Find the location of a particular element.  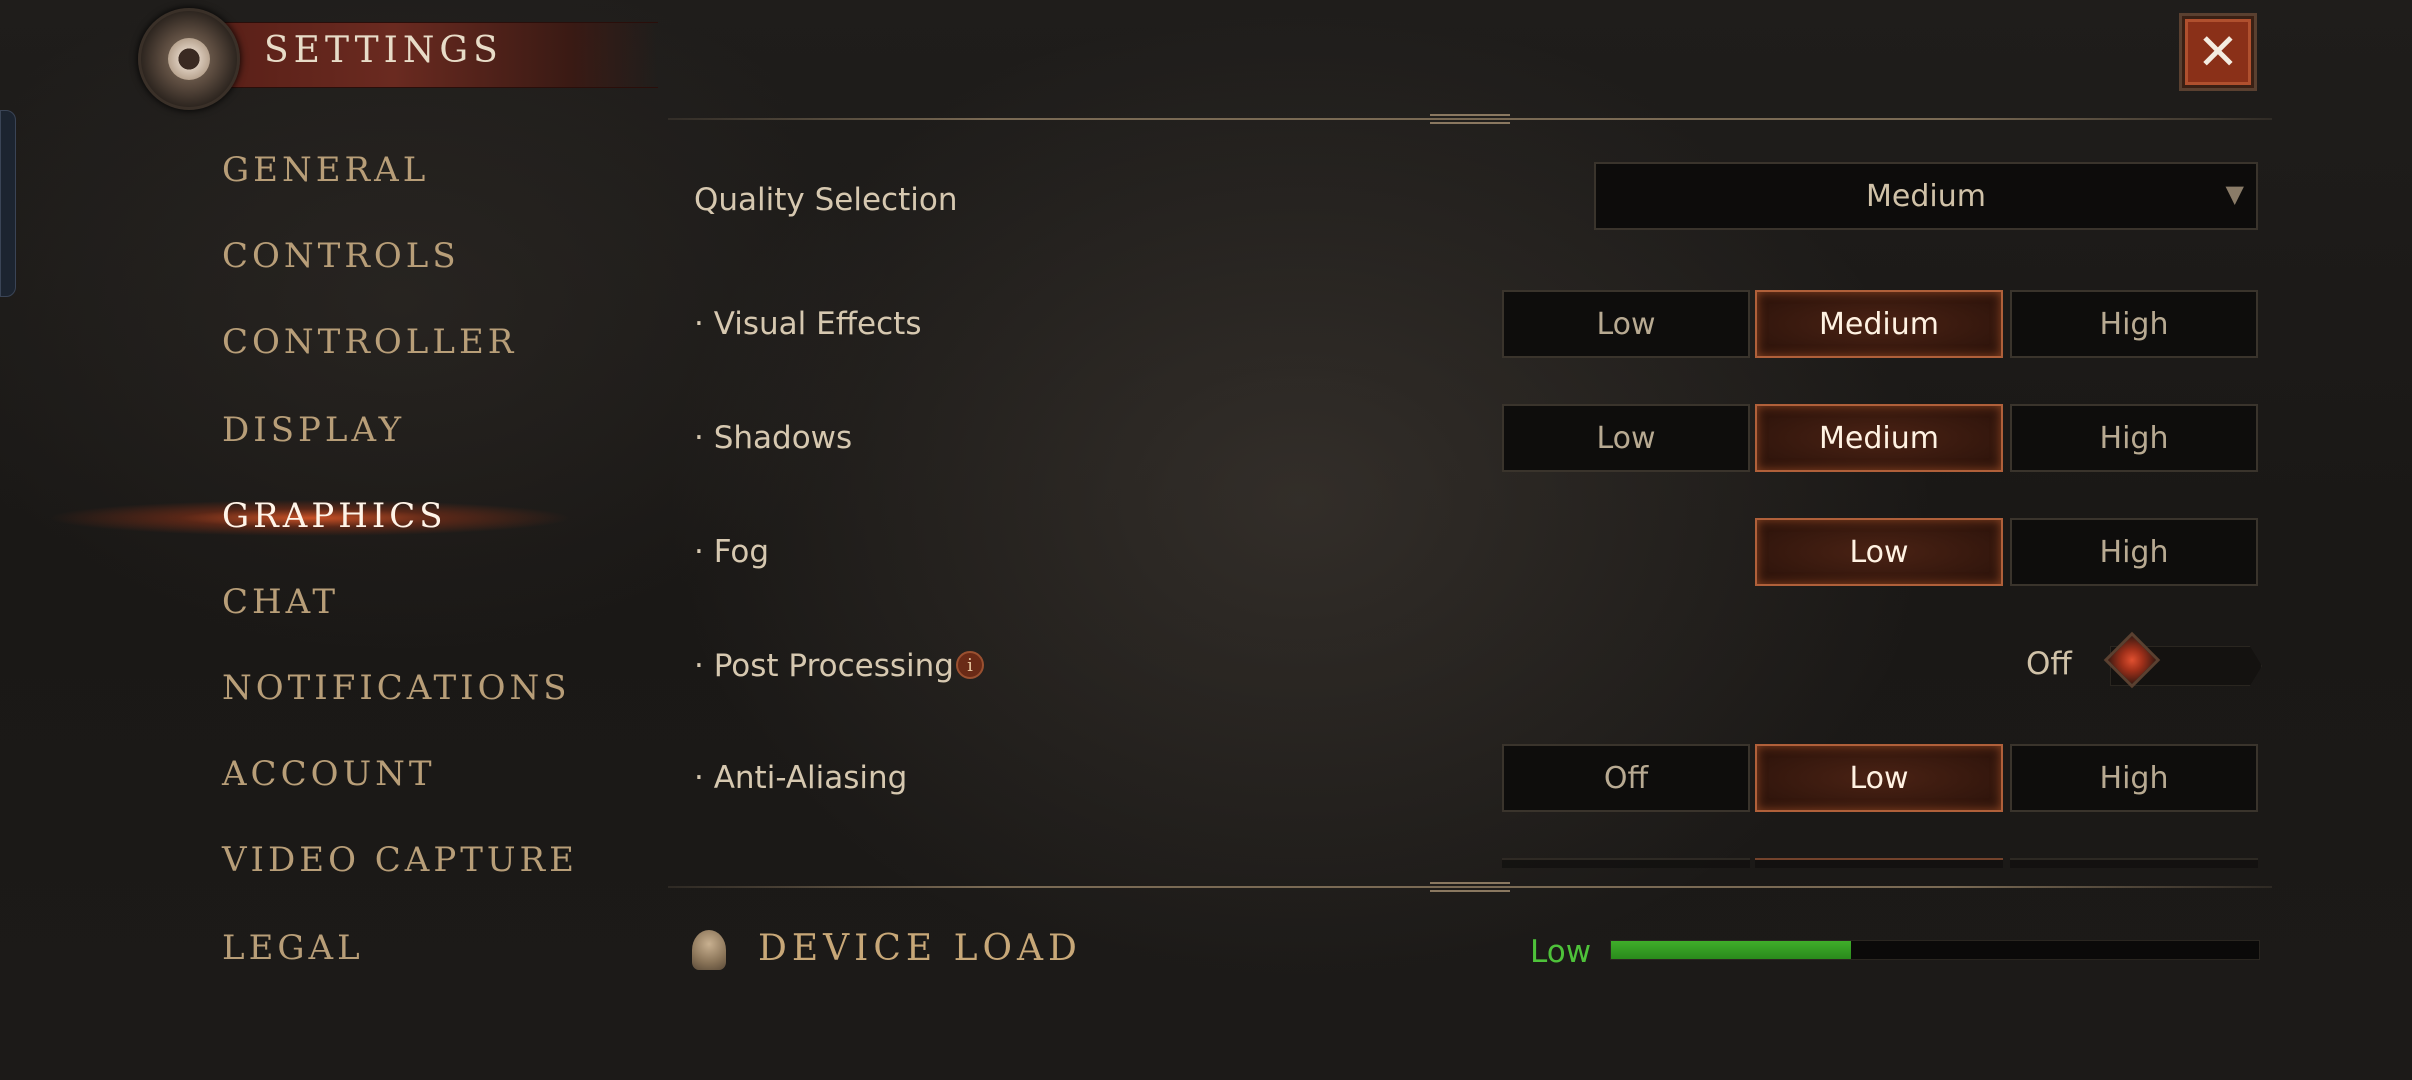

device-load-bar-fill is located at coordinates (1731, 950).